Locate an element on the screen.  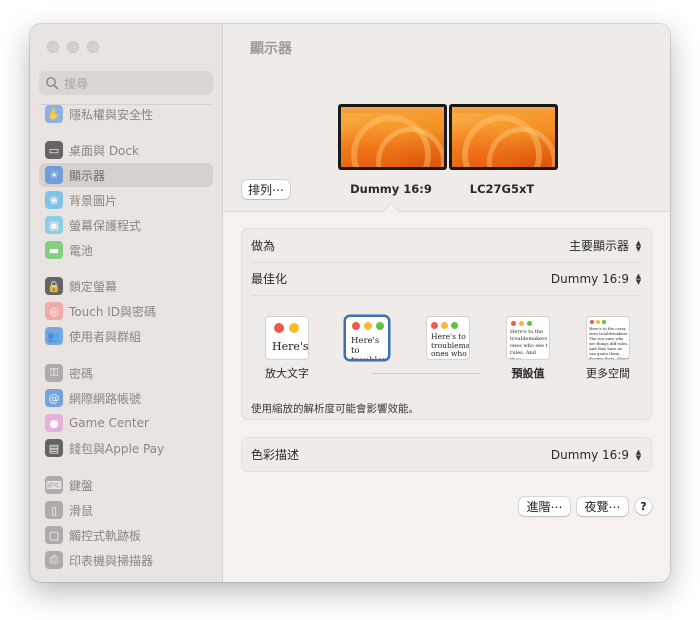
printer-icon: ⎙ is located at coordinates (54, 560).